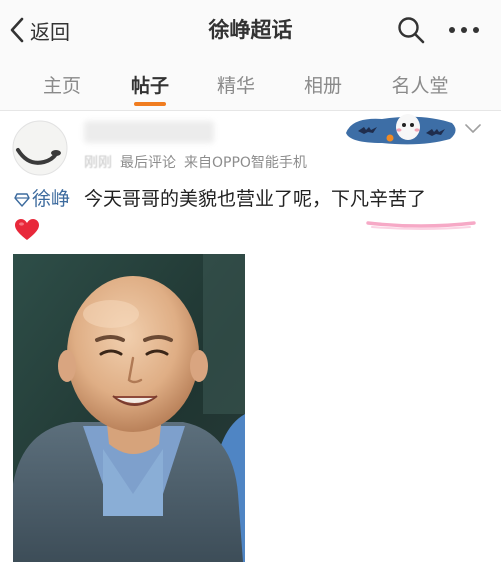 The width and height of the screenshot is (501, 576). Describe the element at coordinates (51, 199) in the screenshot. I see `topic-link-label: 徐峥` at that location.